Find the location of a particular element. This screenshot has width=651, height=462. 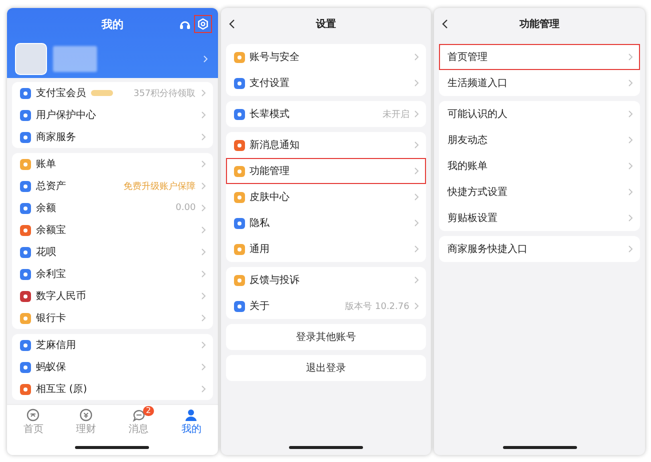

chat-icon is located at coordinates (139, 415).